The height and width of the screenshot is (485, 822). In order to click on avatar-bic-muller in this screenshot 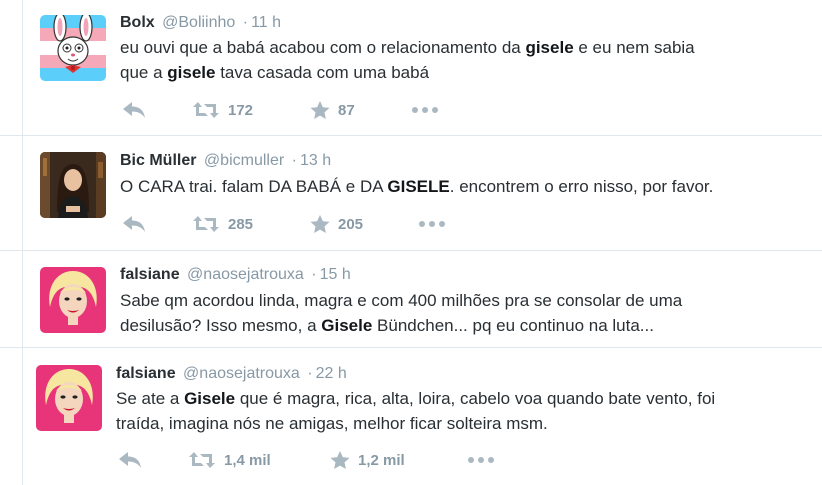, I will do `click(73, 185)`.